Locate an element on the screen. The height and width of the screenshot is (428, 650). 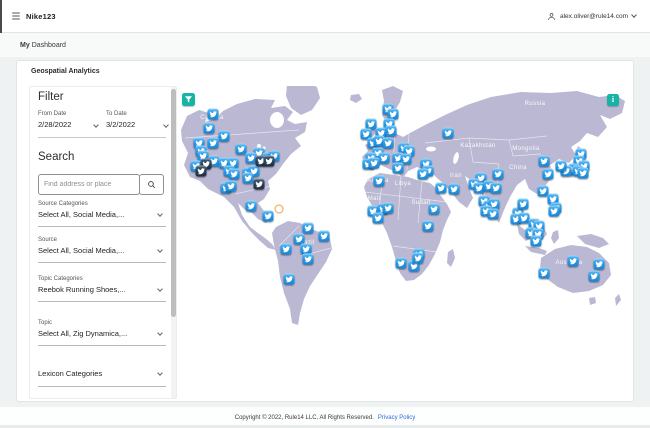
filter-panel-scrollbar is located at coordinates (173, 242).